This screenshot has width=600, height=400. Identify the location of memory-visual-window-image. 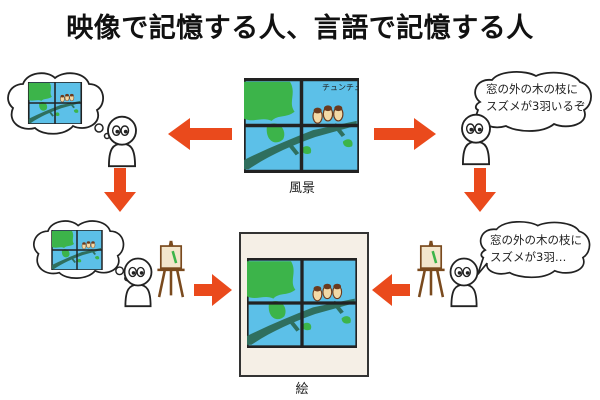
(55, 103).